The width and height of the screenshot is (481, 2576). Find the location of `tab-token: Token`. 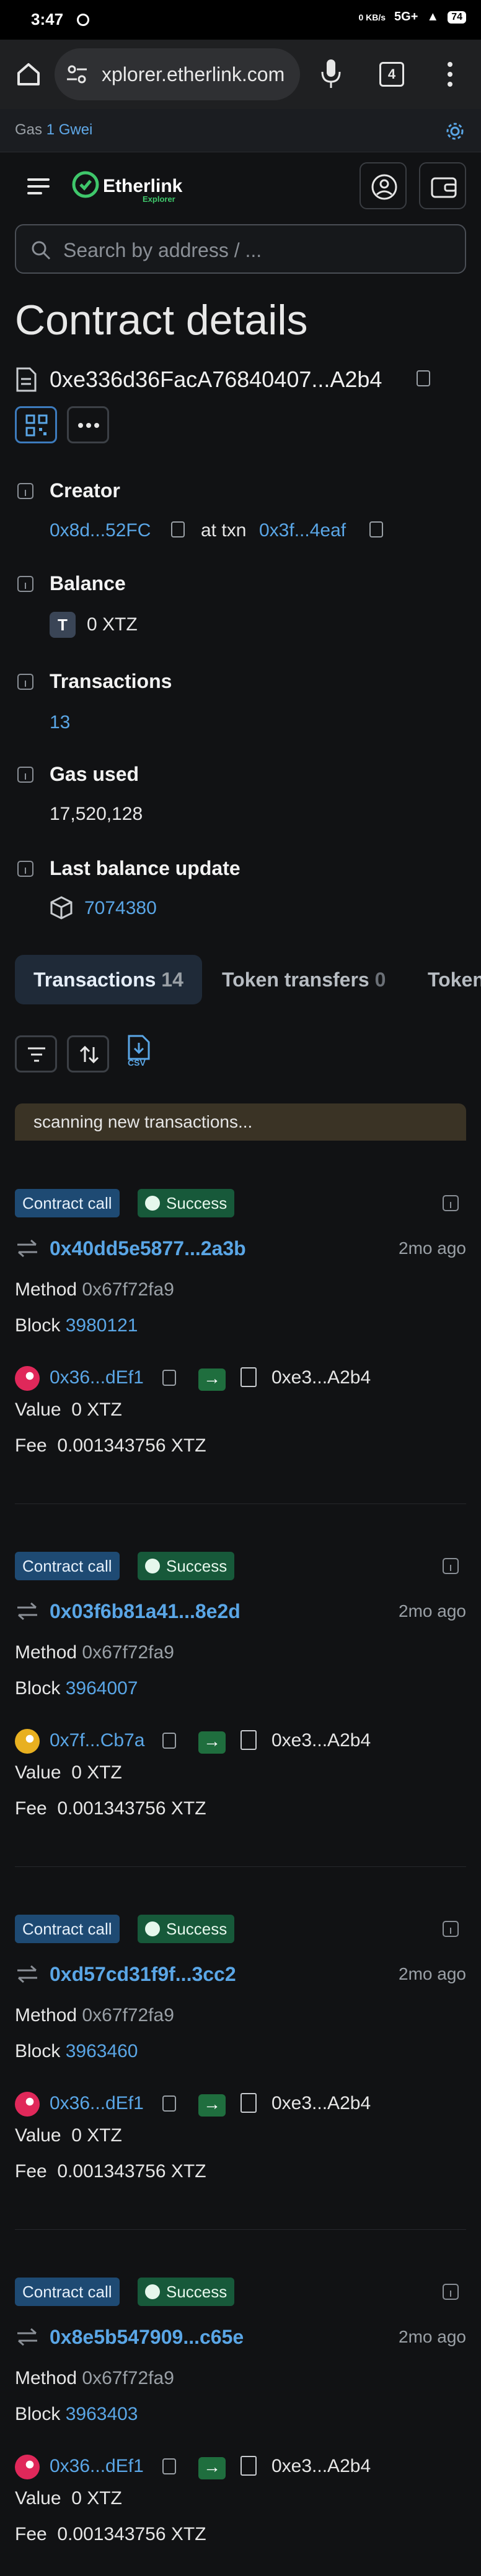

tab-token: Token is located at coordinates (455, 979).